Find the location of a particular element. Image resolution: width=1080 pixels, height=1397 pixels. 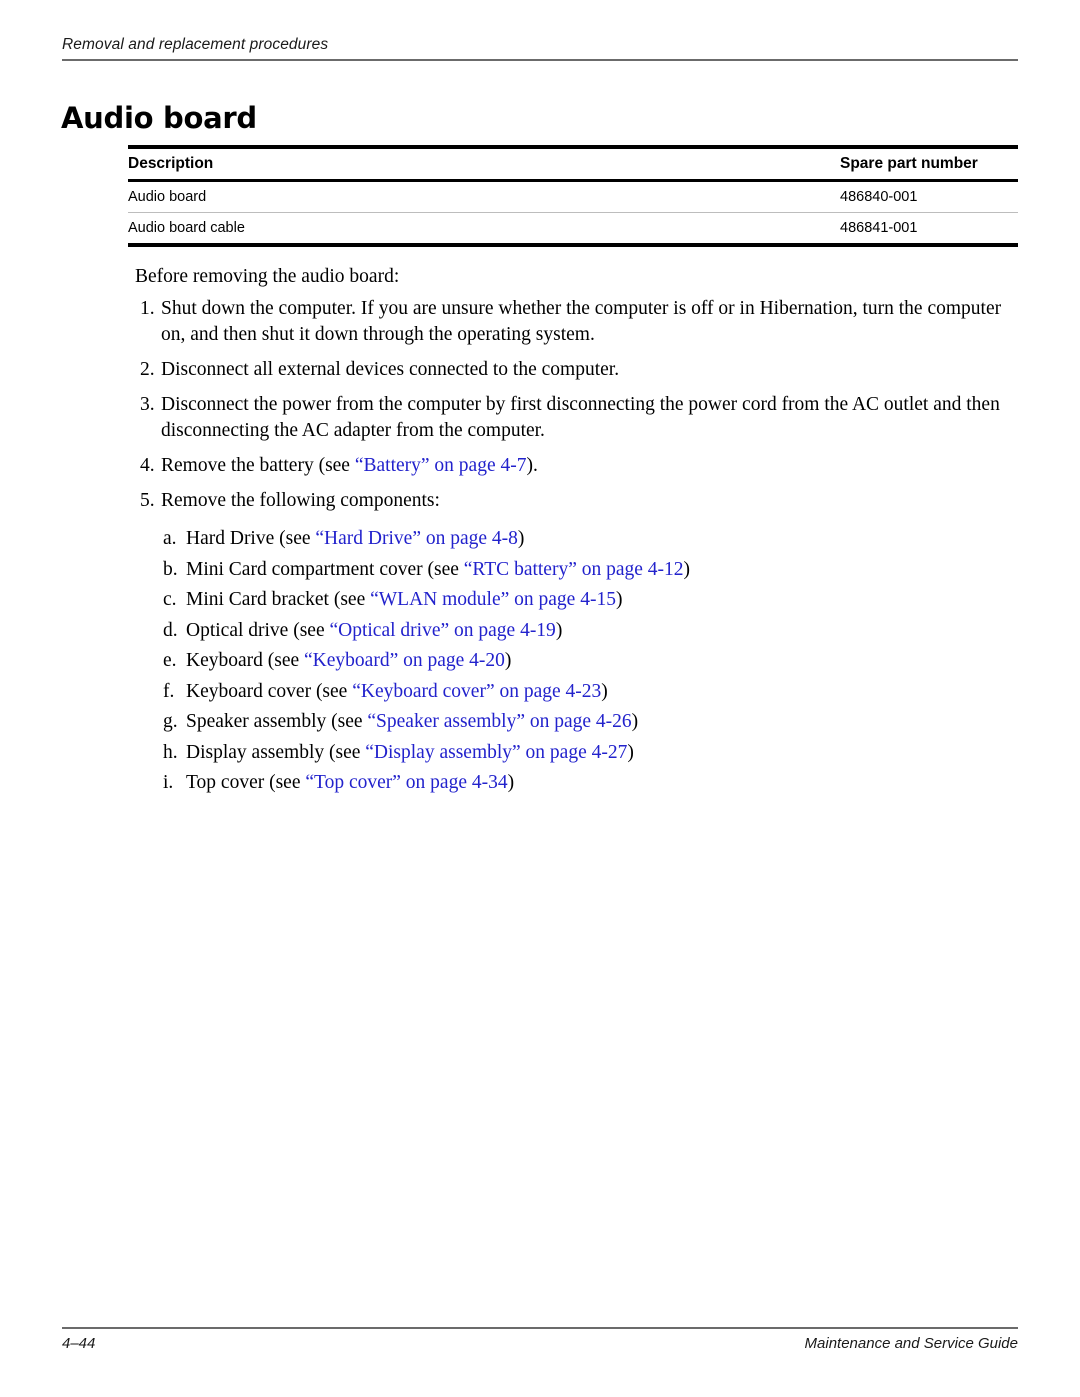

substep-text-before: Speaker assembly (see is located at coordinates (277, 721).